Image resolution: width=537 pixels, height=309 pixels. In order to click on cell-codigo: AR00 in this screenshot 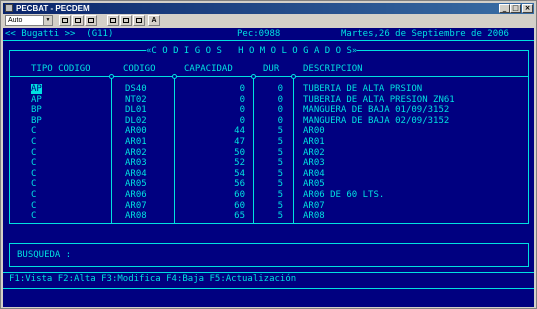, I will do `click(136, 131)`.